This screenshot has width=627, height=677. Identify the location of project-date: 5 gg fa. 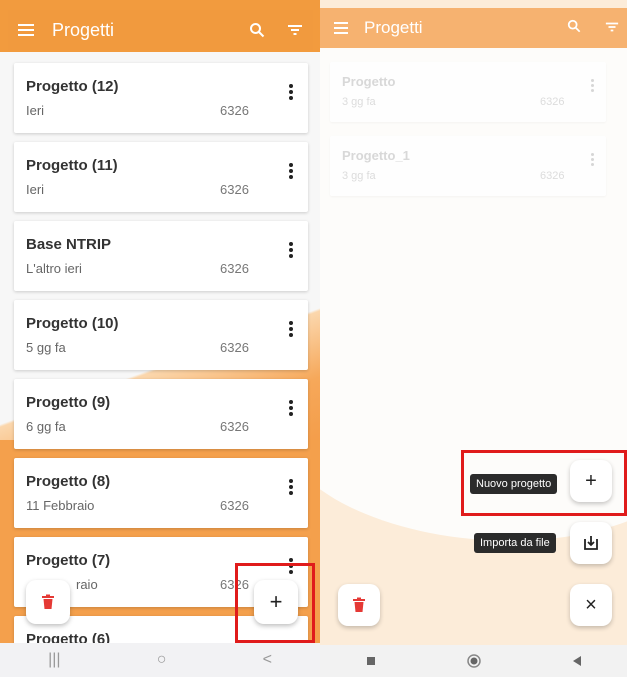
(46, 347).